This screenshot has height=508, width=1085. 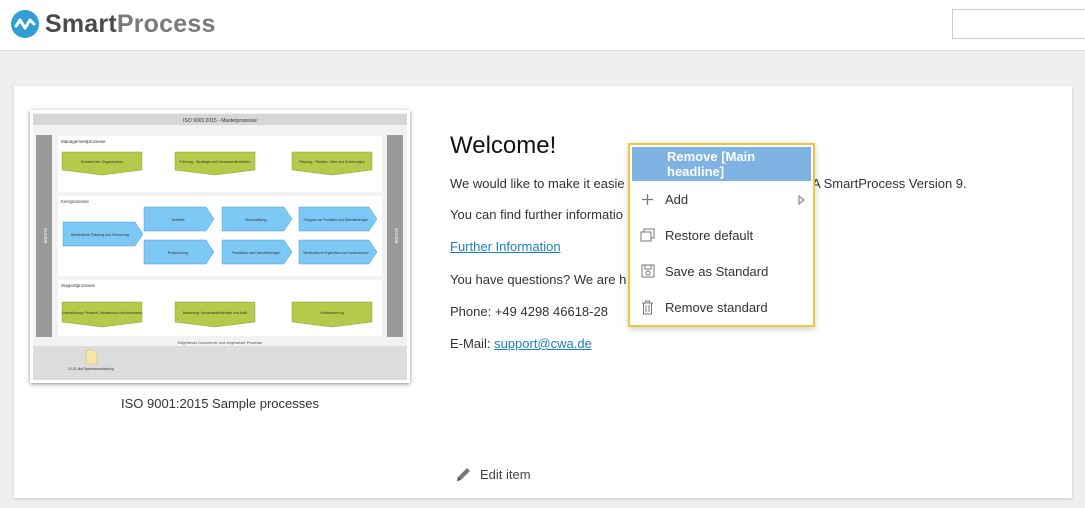 What do you see at coordinates (332, 162) in the screenshot?
I see `svg-text:Planung - Risiken, Ziele und Ä: Planung - Risiken, Ziele und Änderungen` at bounding box center [332, 162].